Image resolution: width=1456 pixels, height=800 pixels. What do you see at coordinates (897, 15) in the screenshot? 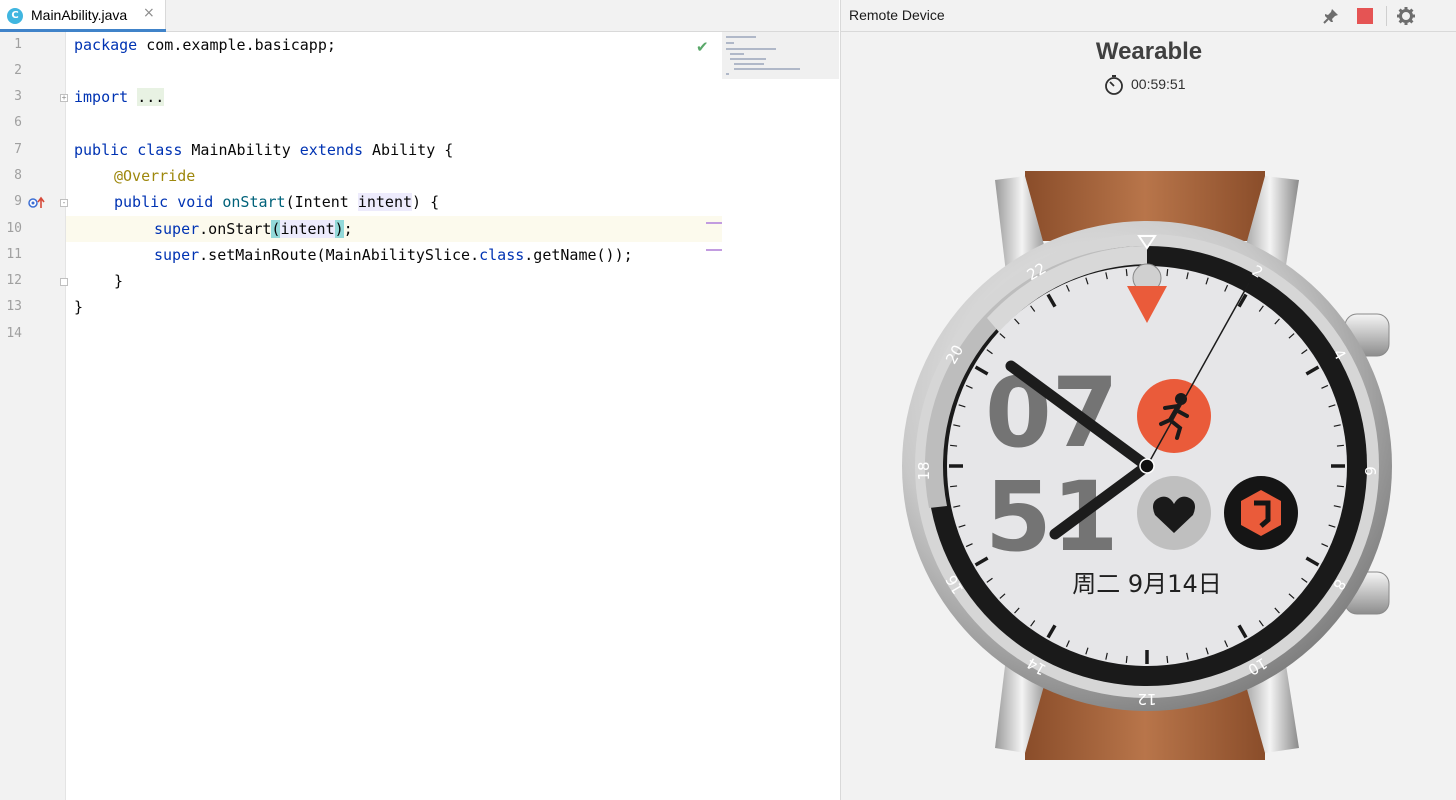
I see `panel-title: Remote Device` at bounding box center [897, 15].